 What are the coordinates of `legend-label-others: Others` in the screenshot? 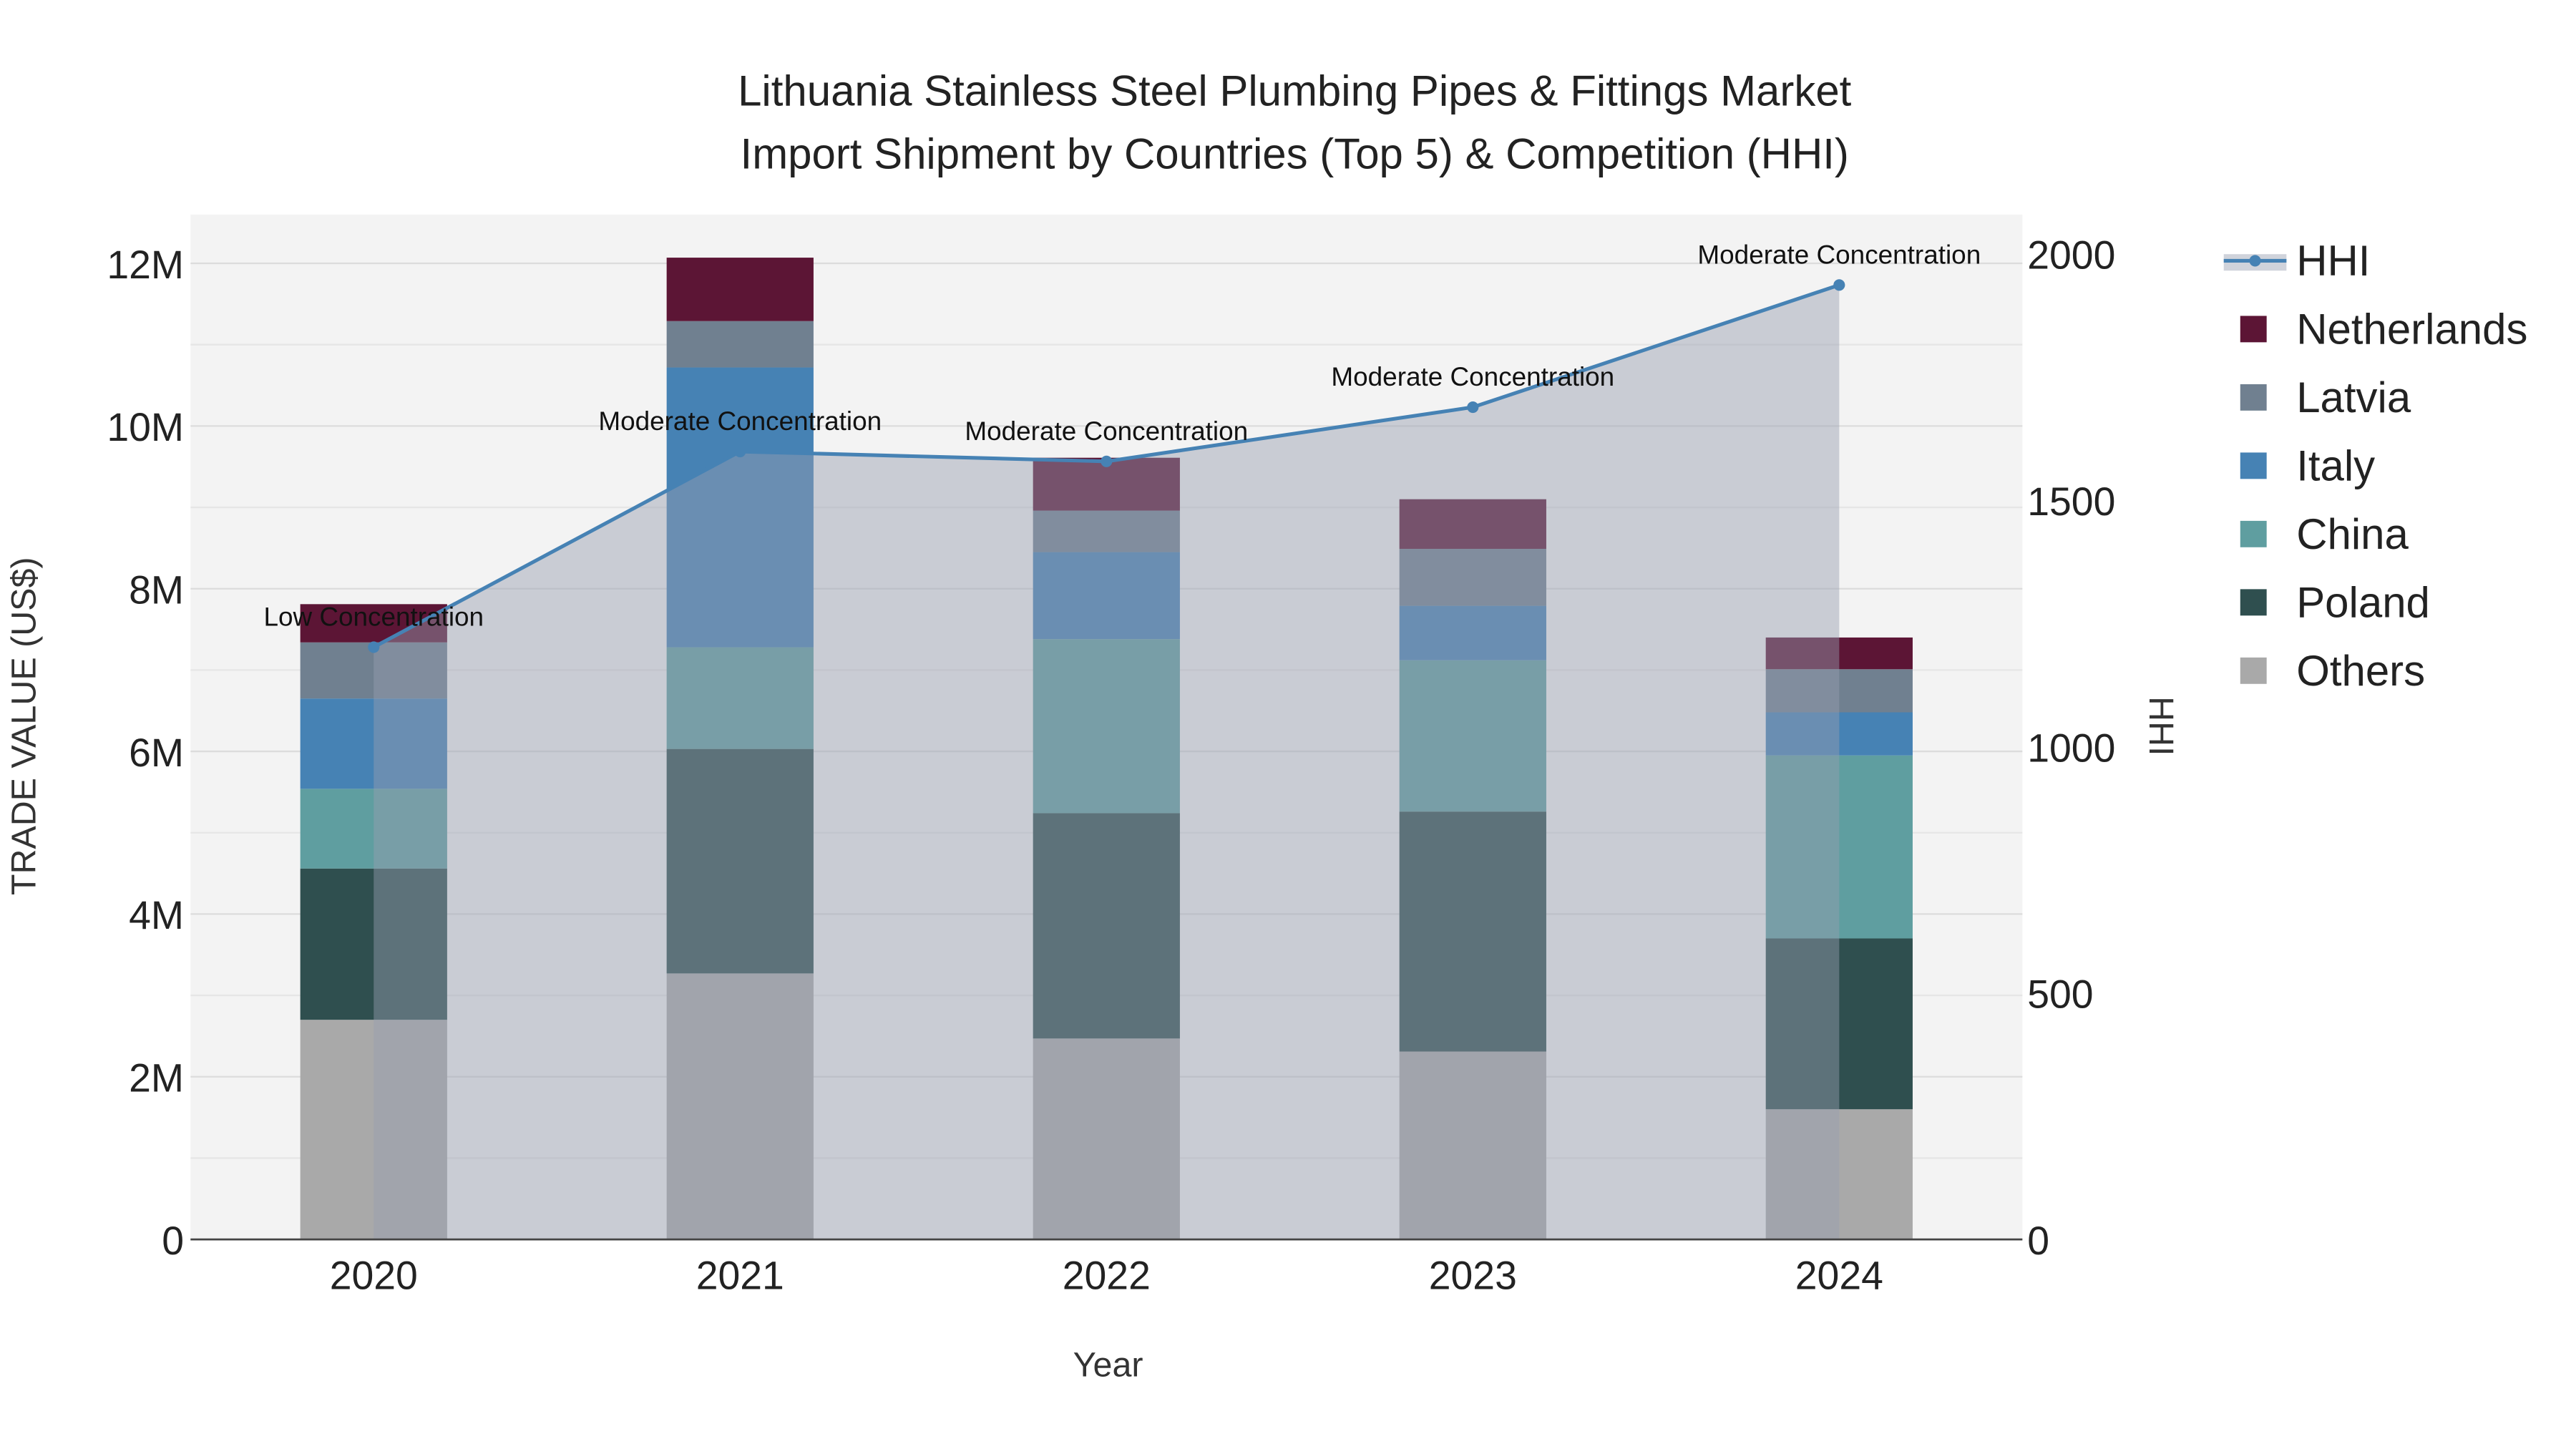 It's located at (2360, 671).